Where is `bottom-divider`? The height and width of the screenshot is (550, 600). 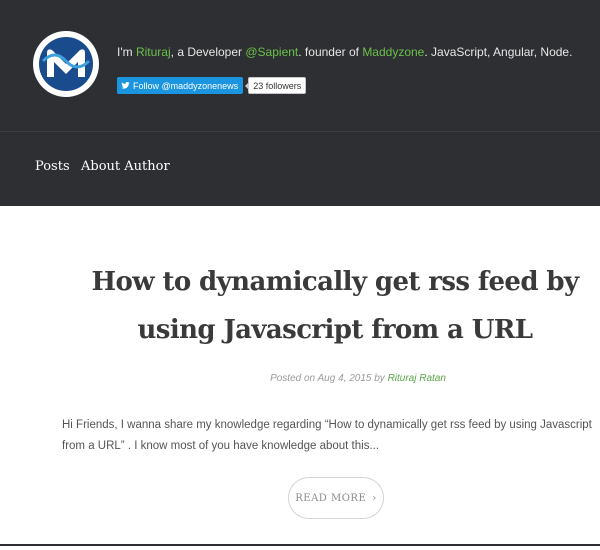
bottom-divider is located at coordinates (300, 547).